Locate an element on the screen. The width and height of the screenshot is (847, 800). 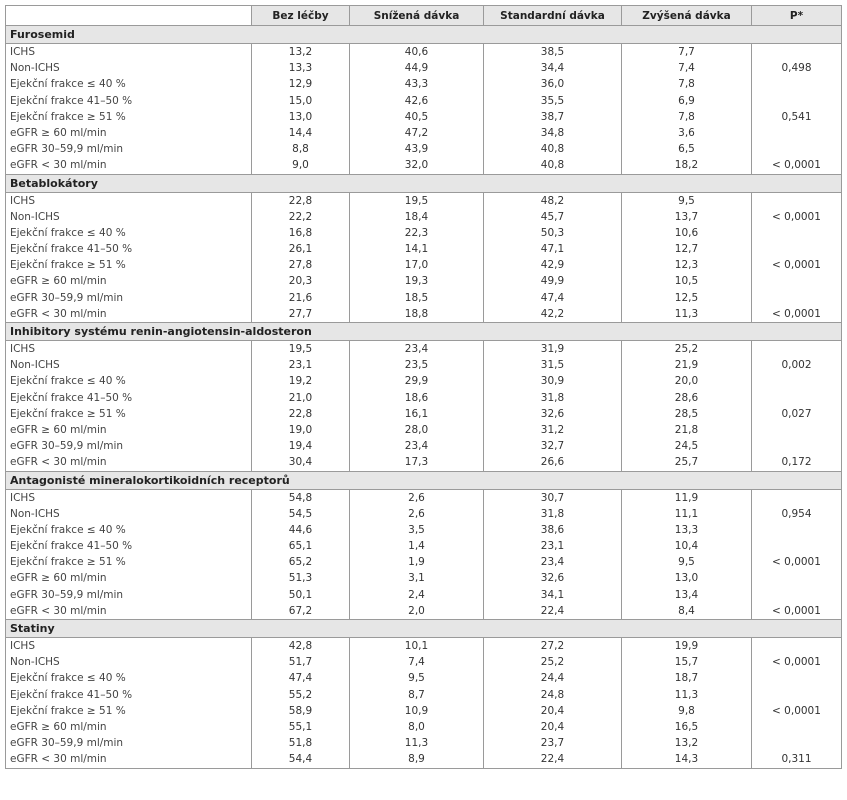
percentage-value: 34,1 is located at coordinates (552, 594).